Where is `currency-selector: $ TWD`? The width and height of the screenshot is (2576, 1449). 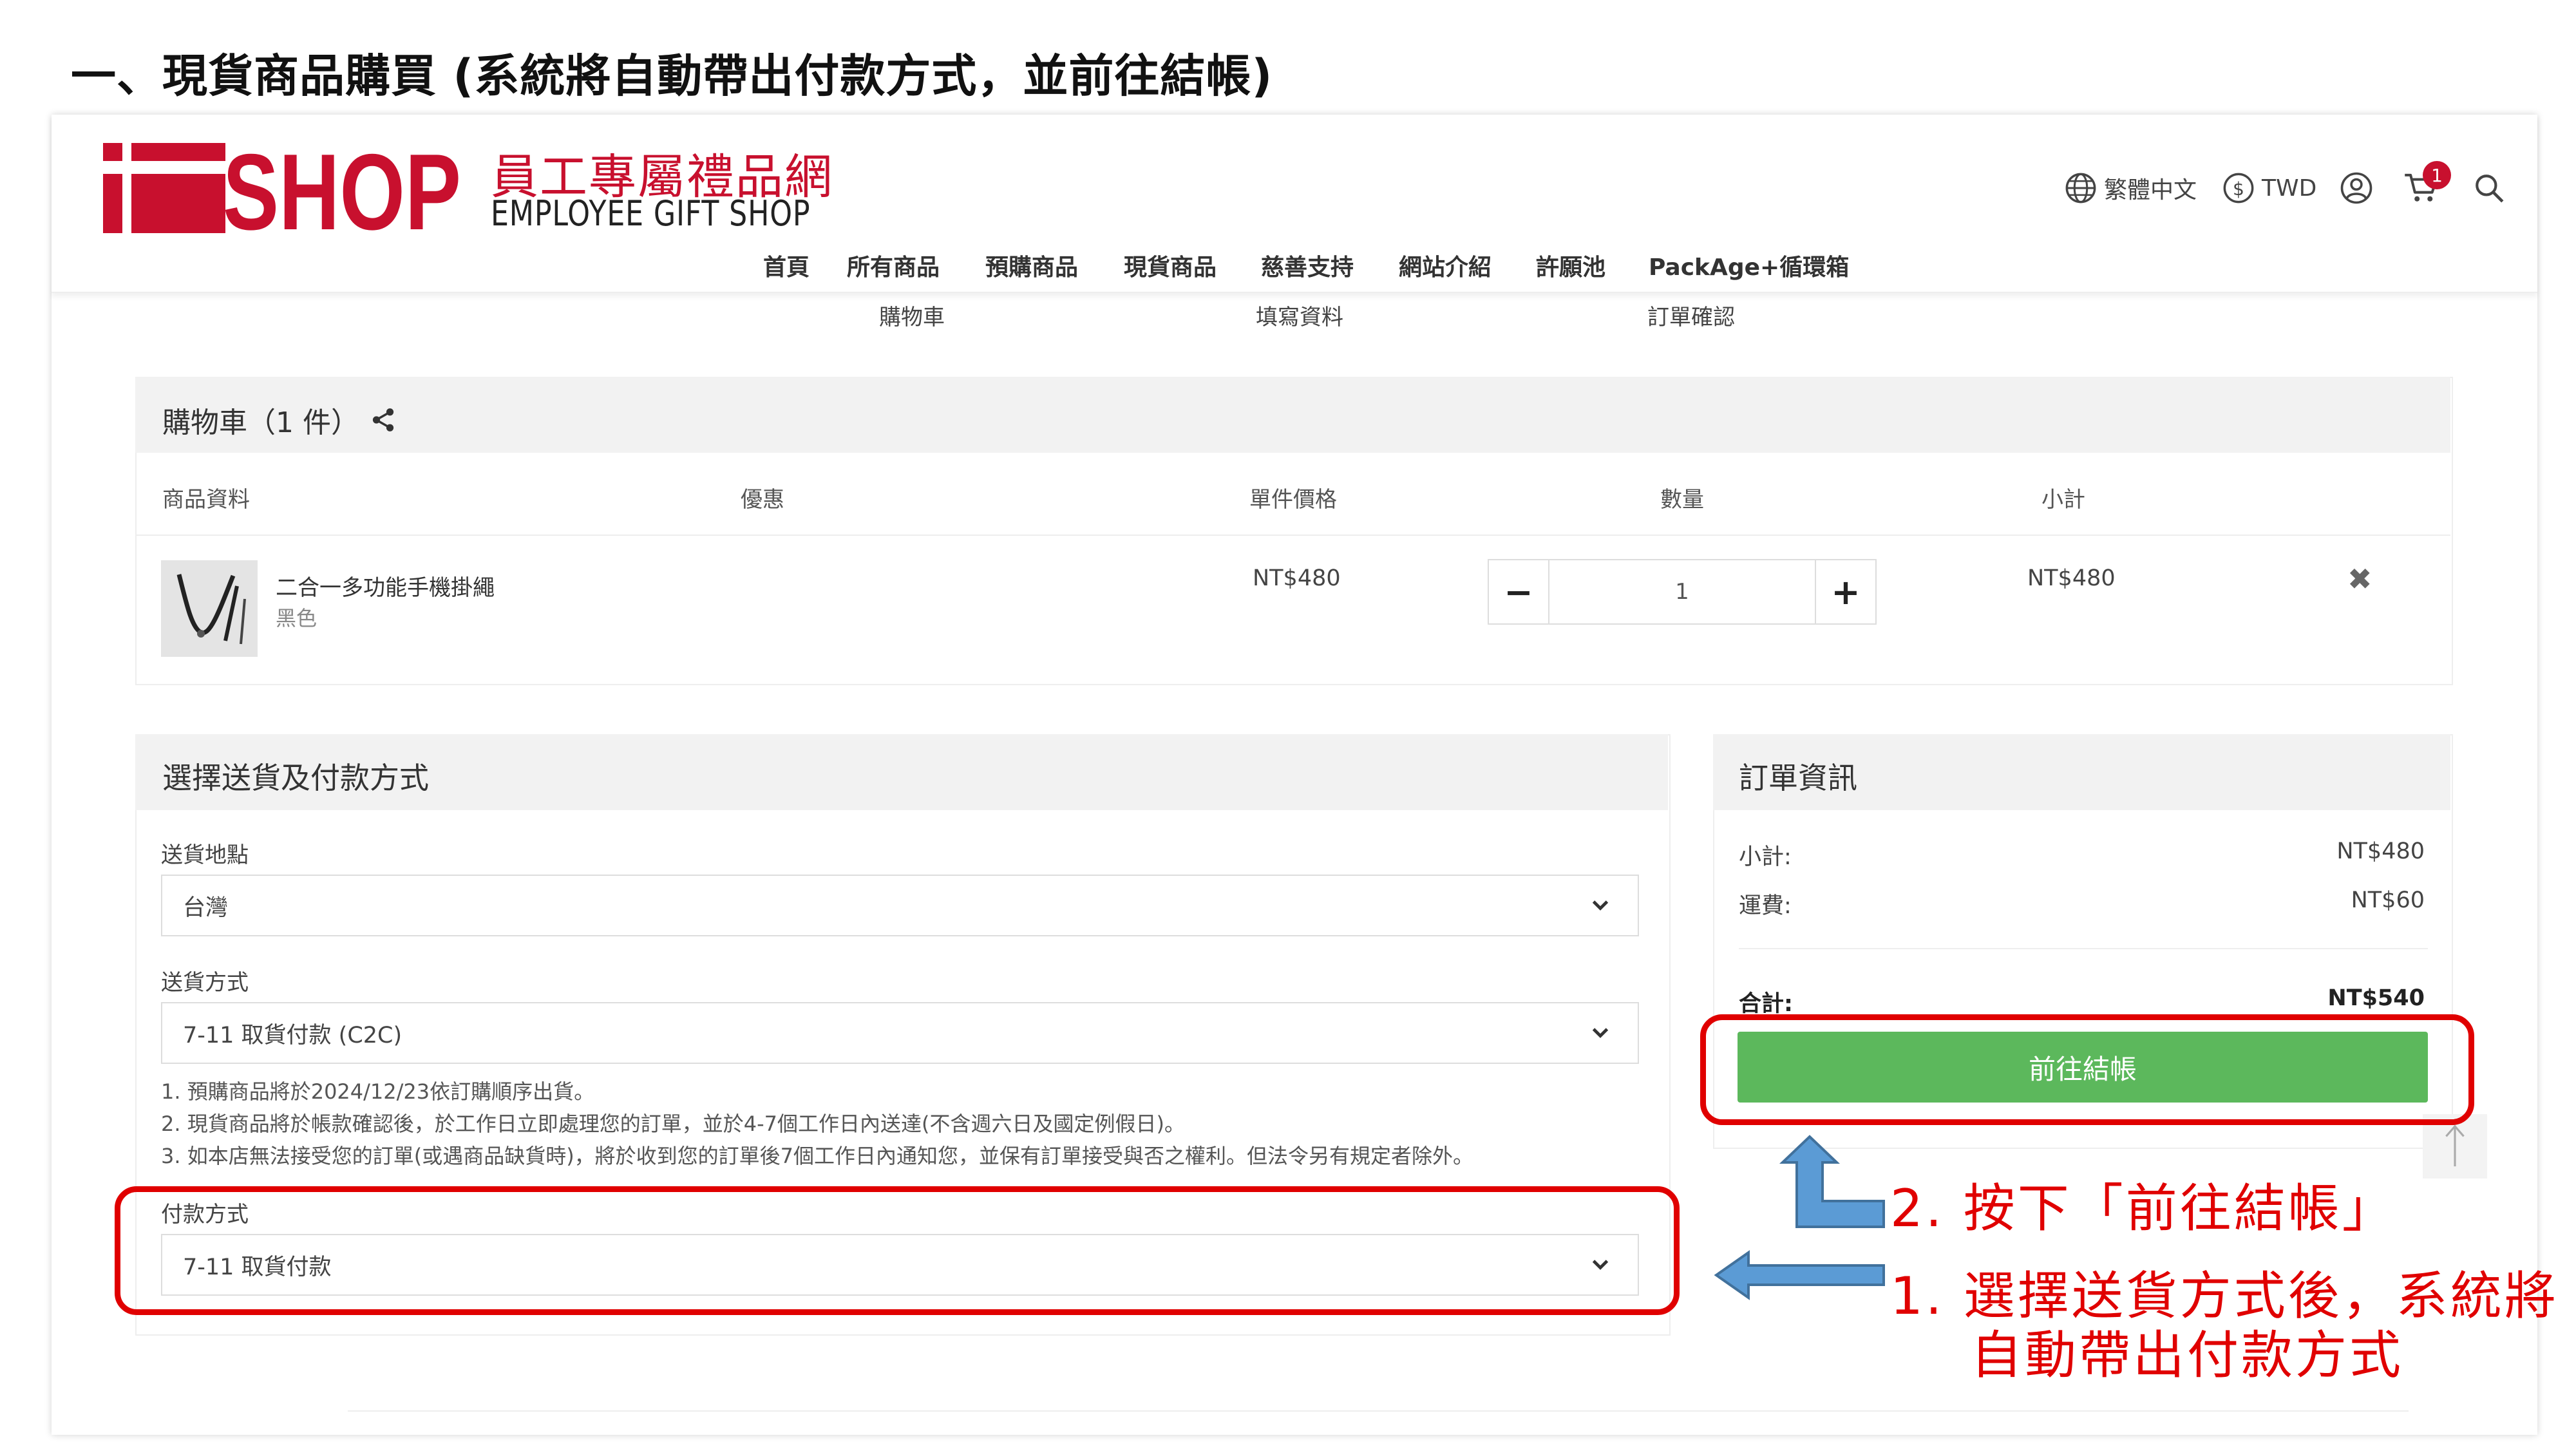
currency-selector: $ TWD is located at coordinates (2269, 188).